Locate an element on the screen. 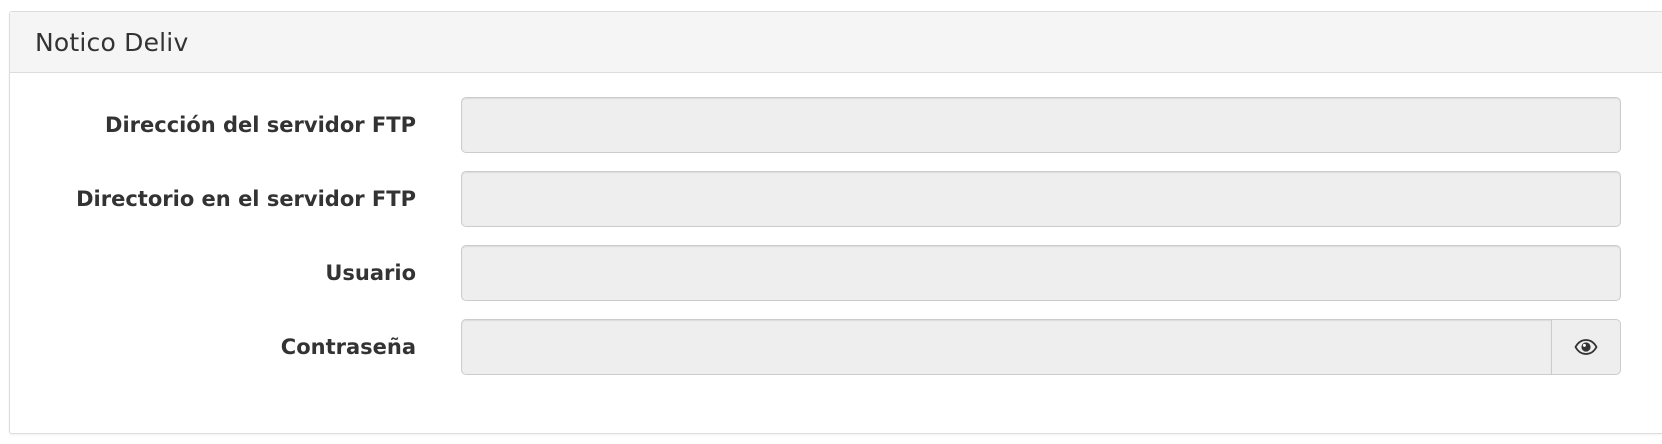  ftp-directory-label: Directorio en el servidor FTP is located at coordinates (246, 199).